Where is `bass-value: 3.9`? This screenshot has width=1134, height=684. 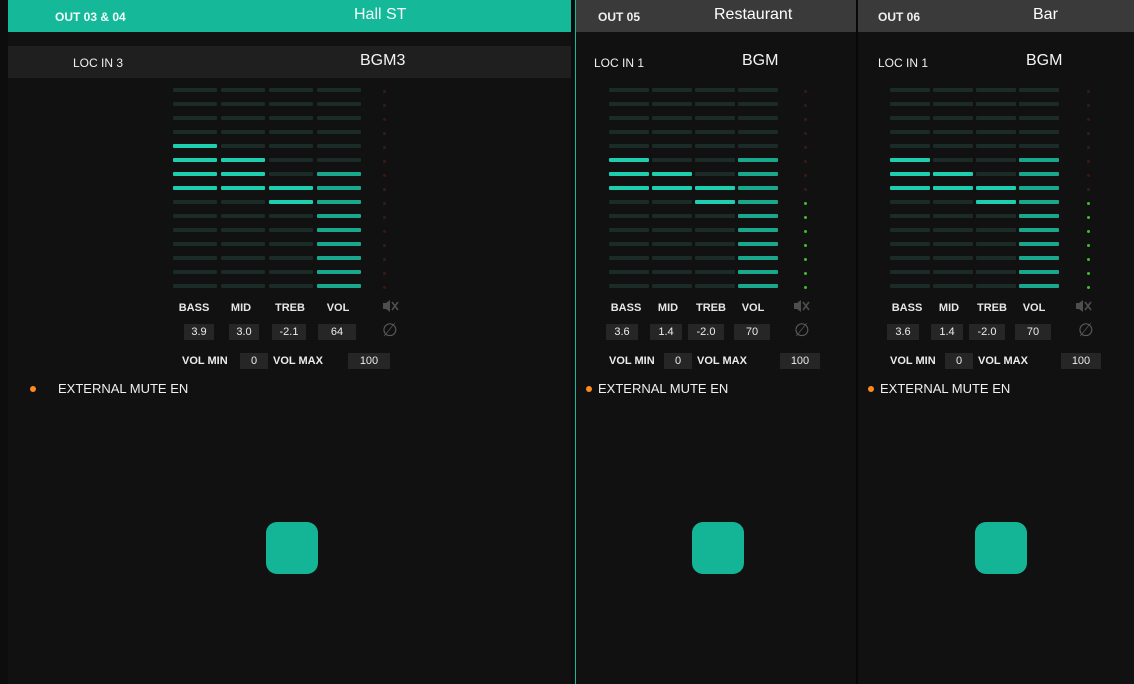 bass-value: 3.9 is located at coordinates (199, 332).